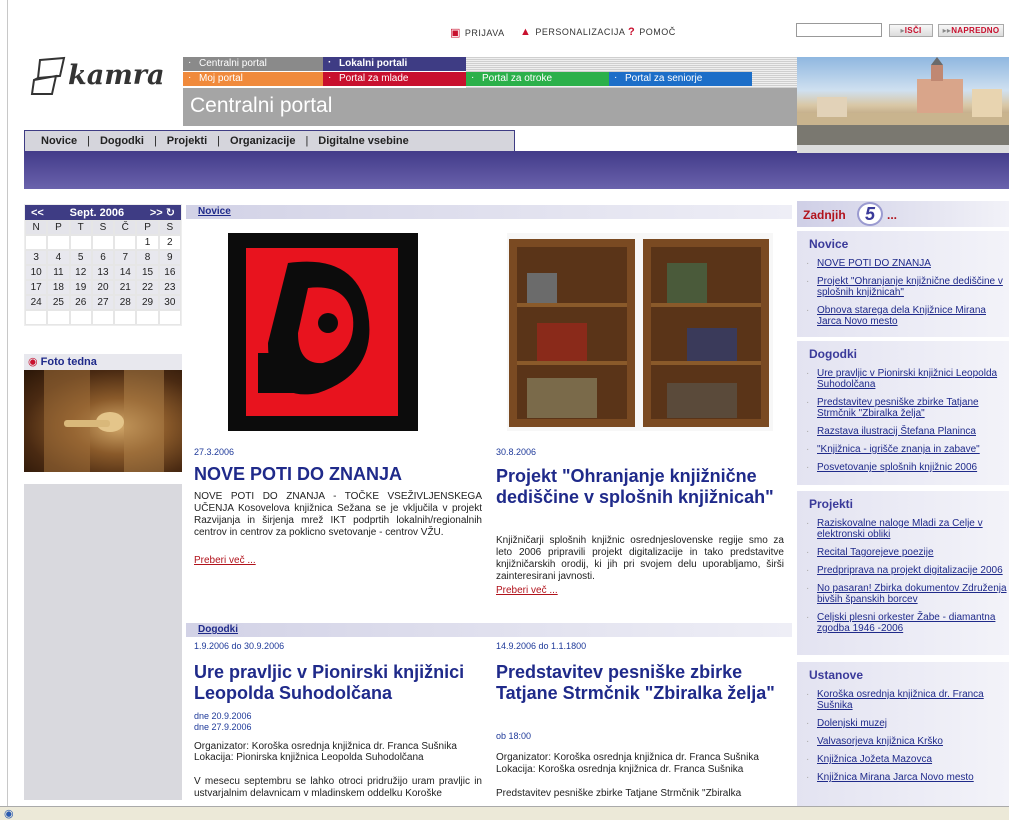 This screenshot has width=1009, height=820. What do you see at coordinates (103, 272) in the screenshot?
I see `calendar-day: 13` at bounding box center [103, 272].